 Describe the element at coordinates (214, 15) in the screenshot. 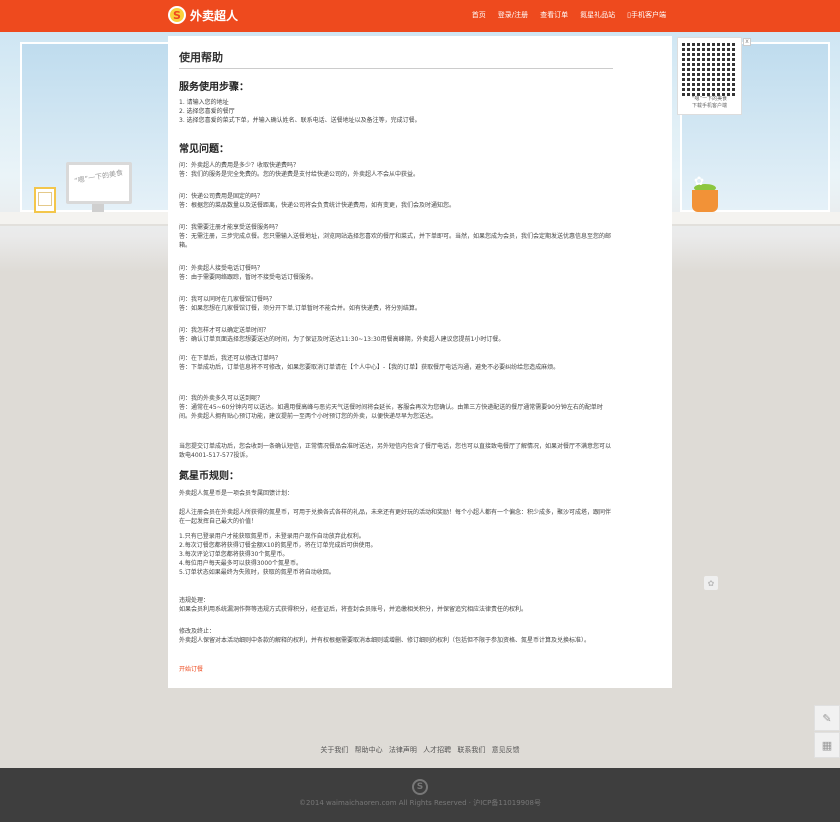

I see `logo-text: 外卖超人` at that location.